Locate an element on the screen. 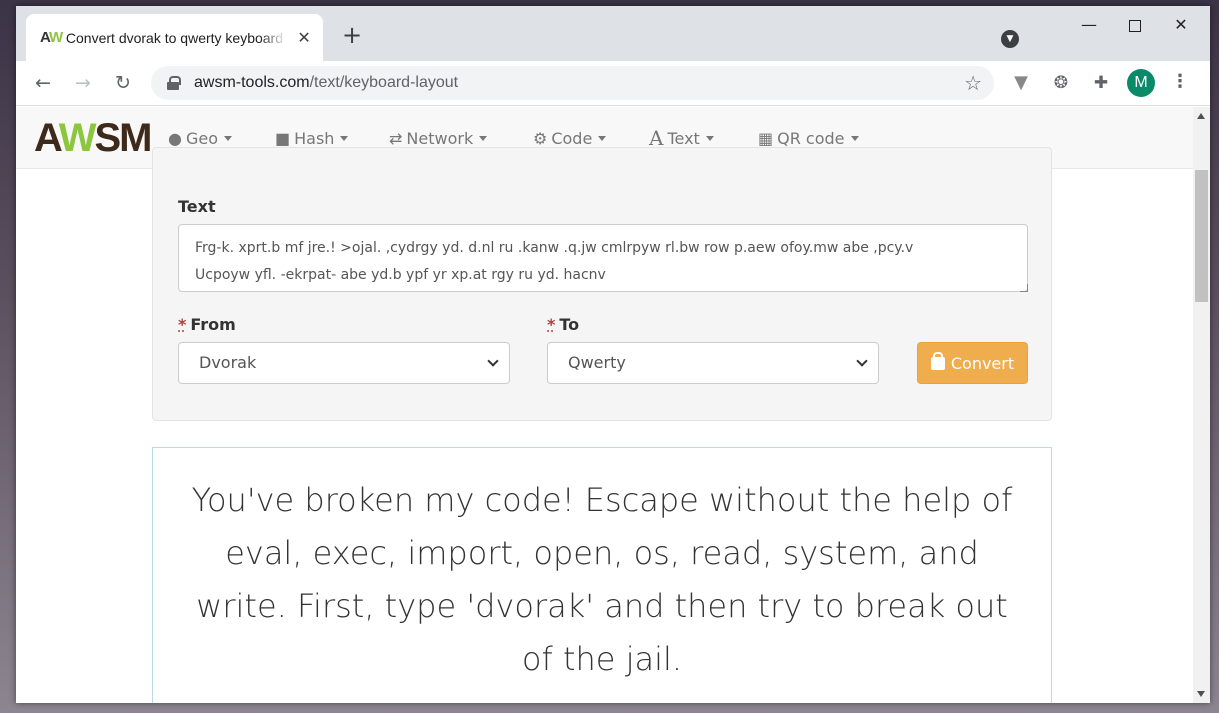 Image resolution: width=1219 pixels, height=713 pixels. nav-hash: ■ Hash is located at coordinates (312, 138).